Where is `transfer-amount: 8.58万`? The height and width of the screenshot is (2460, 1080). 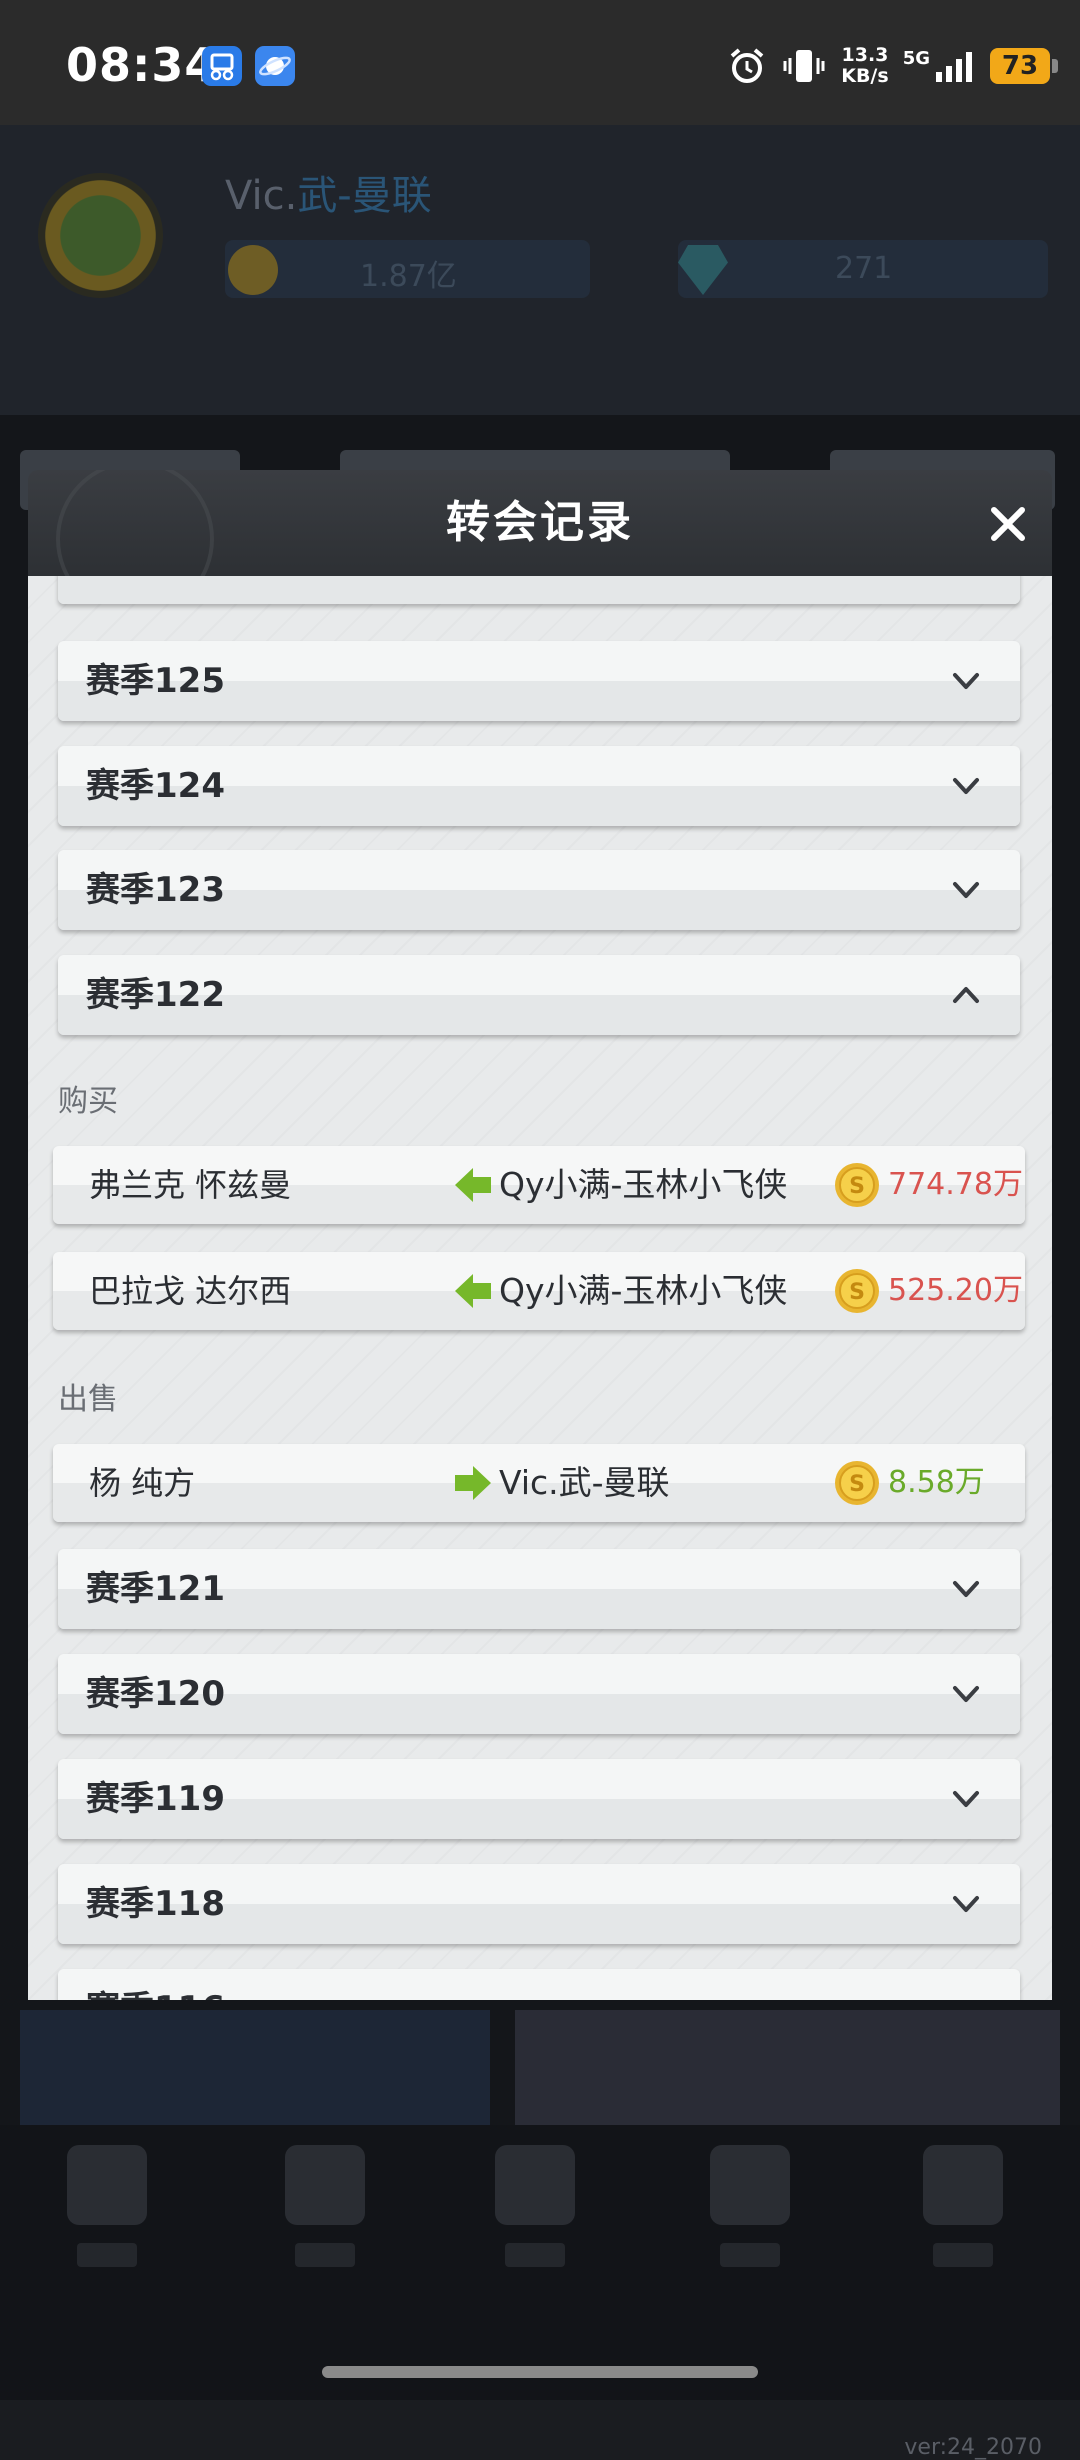 transfer-amount: 8.58万 is located at coordinates (936, 1482).